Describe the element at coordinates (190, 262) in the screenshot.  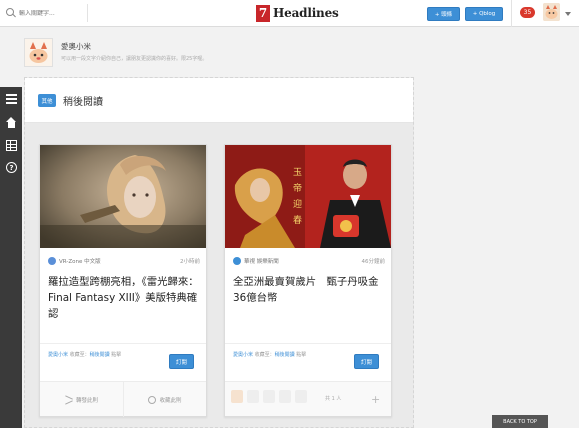
I see `news-time: 2小時前` at that location.